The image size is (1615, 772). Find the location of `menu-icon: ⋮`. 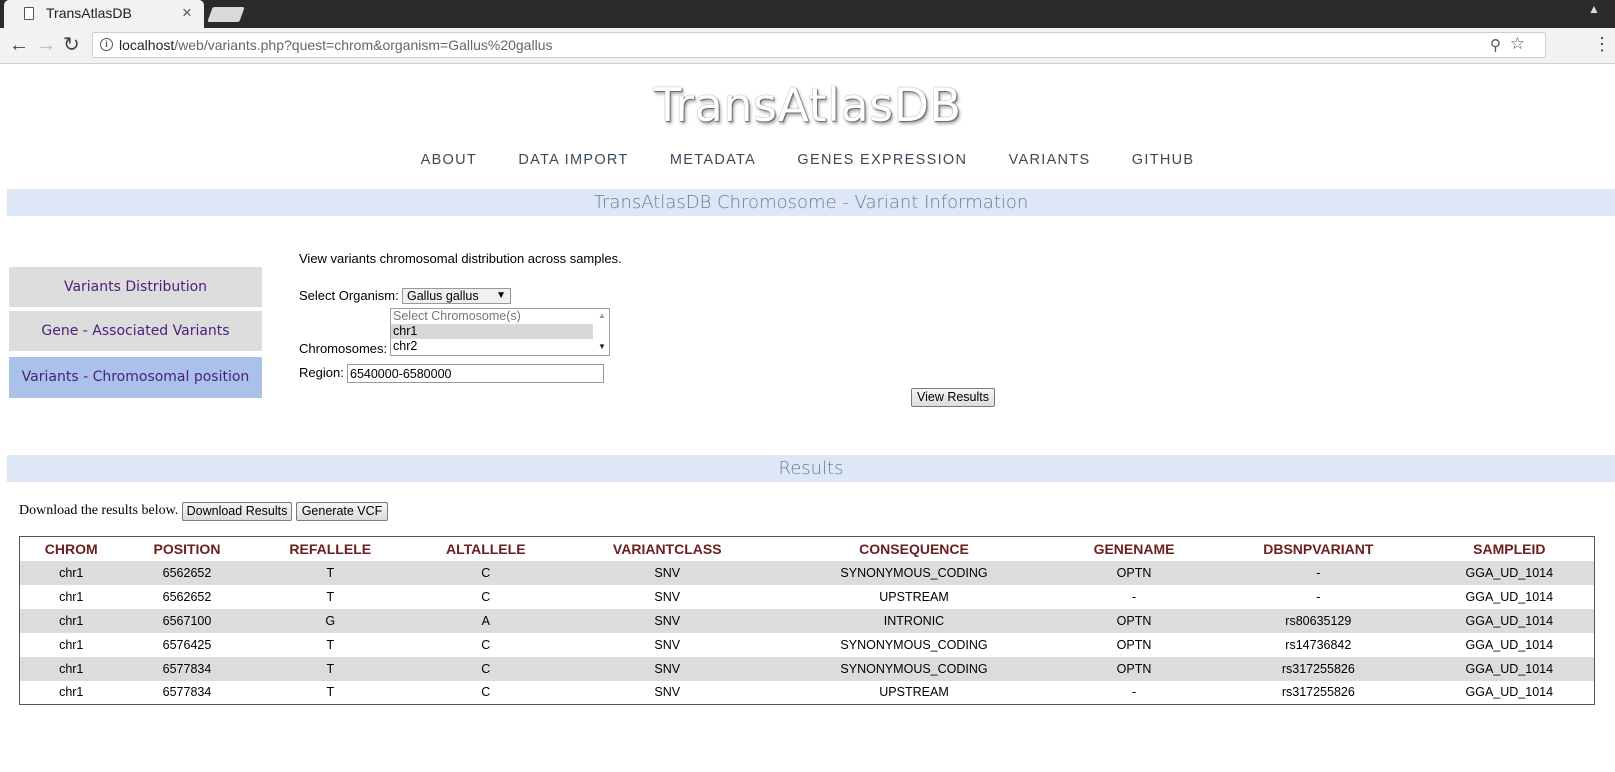

menu-icon: ⋮ is located at coordinates (1602, 44).